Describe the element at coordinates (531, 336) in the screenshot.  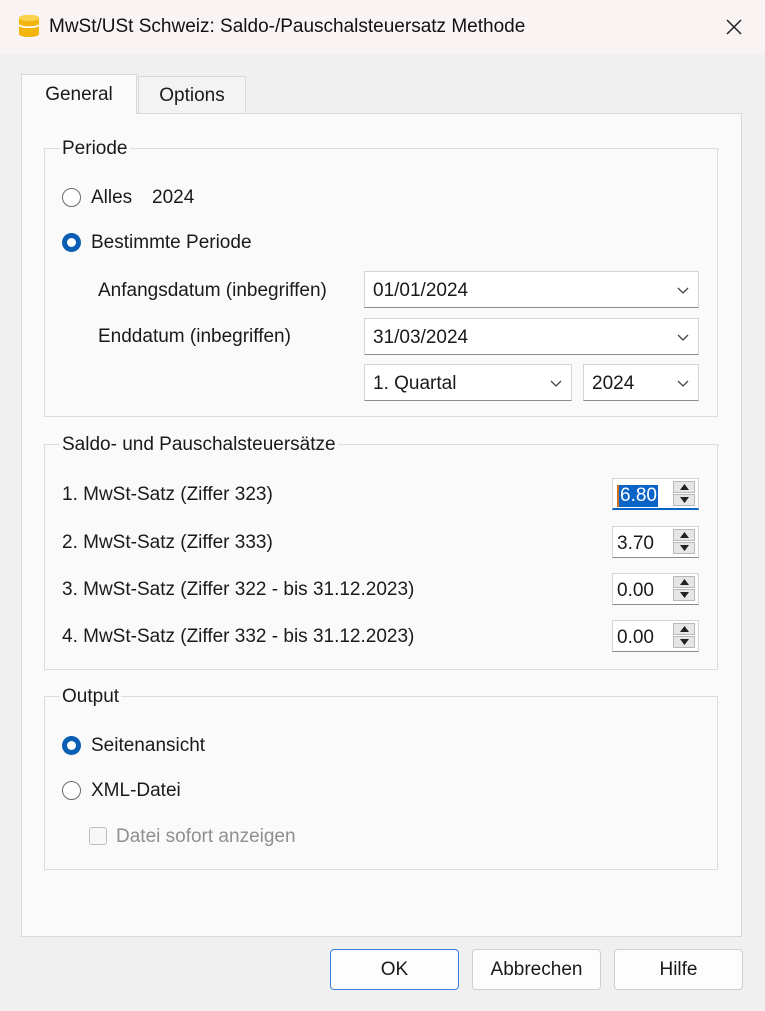
I see `enddatum-select: 31/03/2024` at that location.